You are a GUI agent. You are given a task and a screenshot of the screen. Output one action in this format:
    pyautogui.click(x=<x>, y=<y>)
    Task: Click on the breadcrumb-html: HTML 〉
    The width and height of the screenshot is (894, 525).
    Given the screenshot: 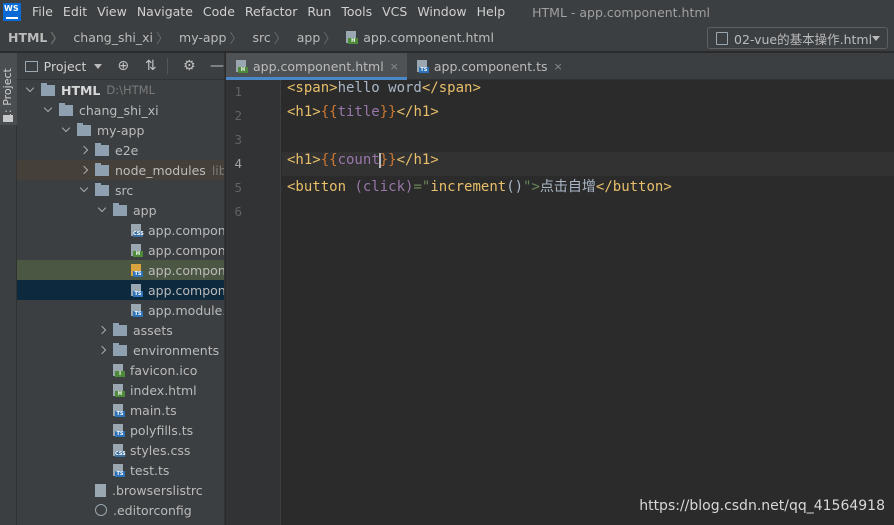 What is the action you would take?
    pyautogui.click(x=33, y=38)
    